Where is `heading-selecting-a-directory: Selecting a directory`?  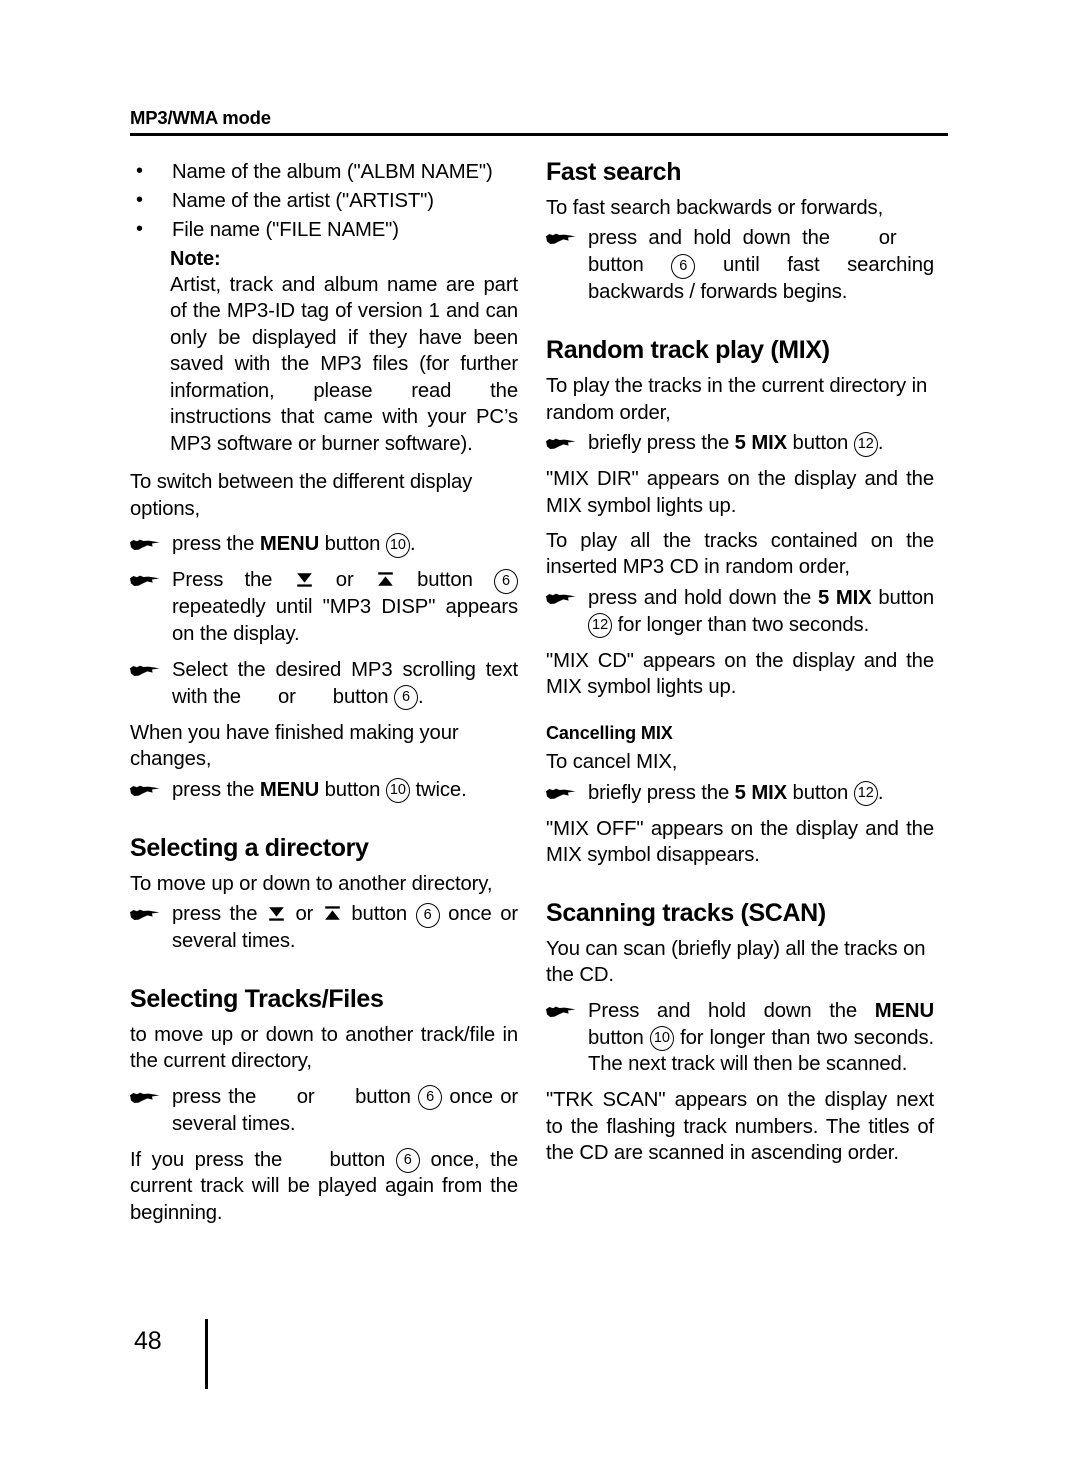
heading-selecting-a-directory: Selecting a directory is located at coordinates (249, 847).